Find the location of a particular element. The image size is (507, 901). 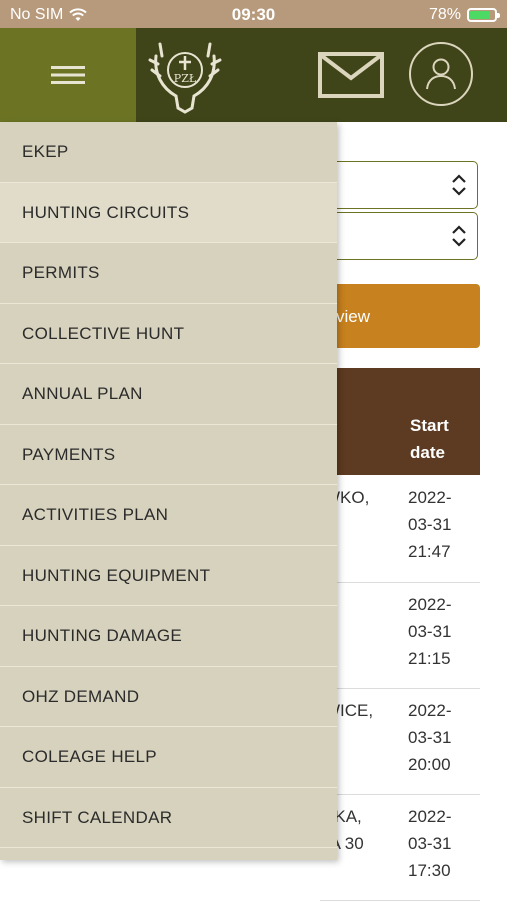

battery-icon is located at coordinates (483, 15).